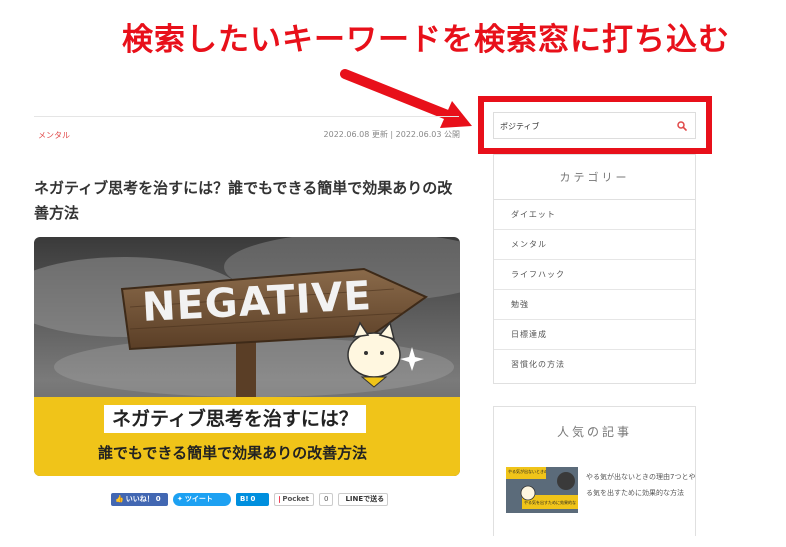 This screenshot has height=547, width=786. Describe the element at coordinates (198, 499) in the screenshot. I see `tweet-label: ツイート` at that location.